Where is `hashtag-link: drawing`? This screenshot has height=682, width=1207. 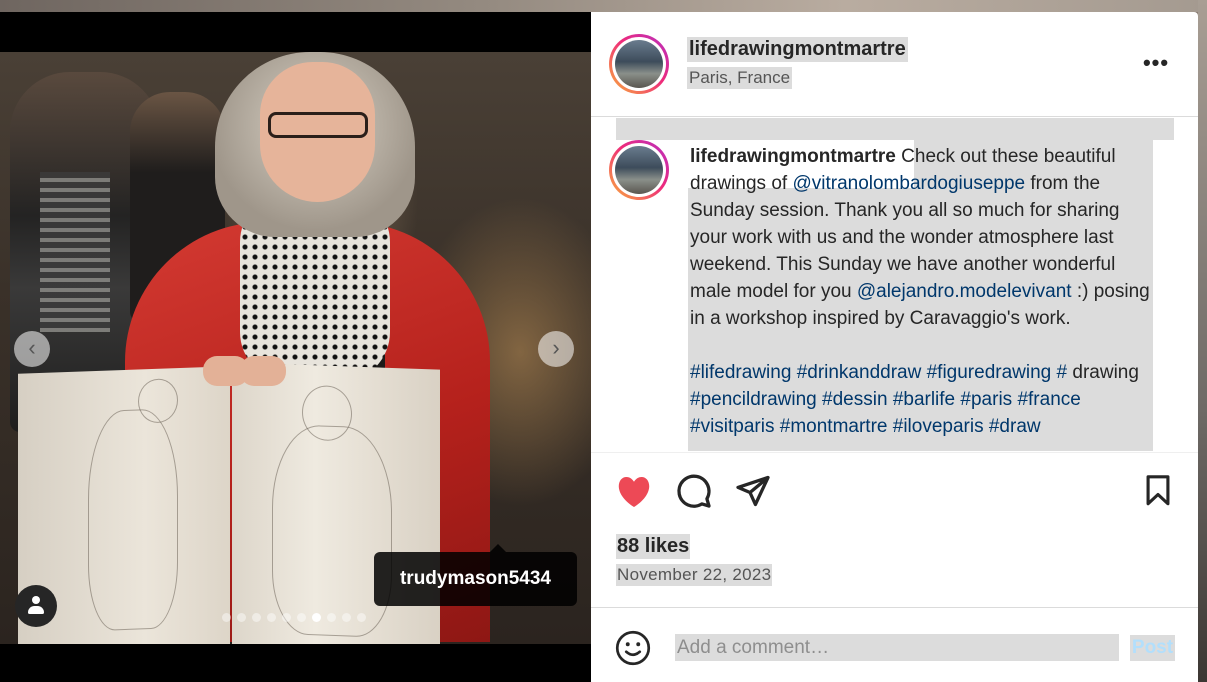 hashtag-link: drawing is located at coordinates (1105, 372).